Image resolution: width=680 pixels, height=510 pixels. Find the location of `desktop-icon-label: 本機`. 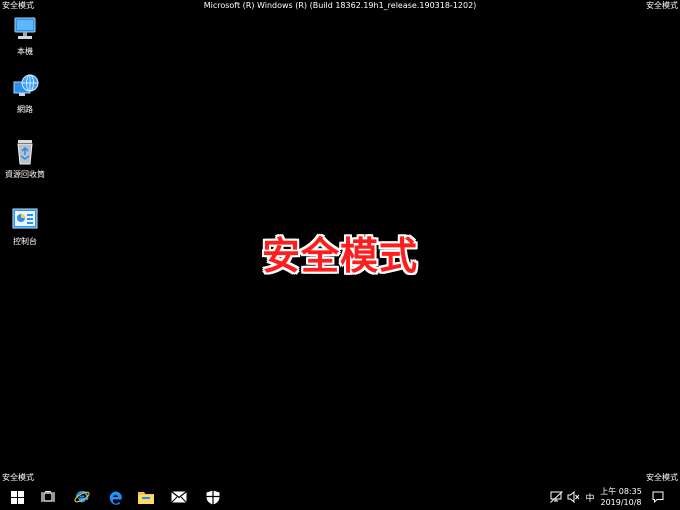

desktop-icon-label: 本機 is located at coordinates (25, 51).